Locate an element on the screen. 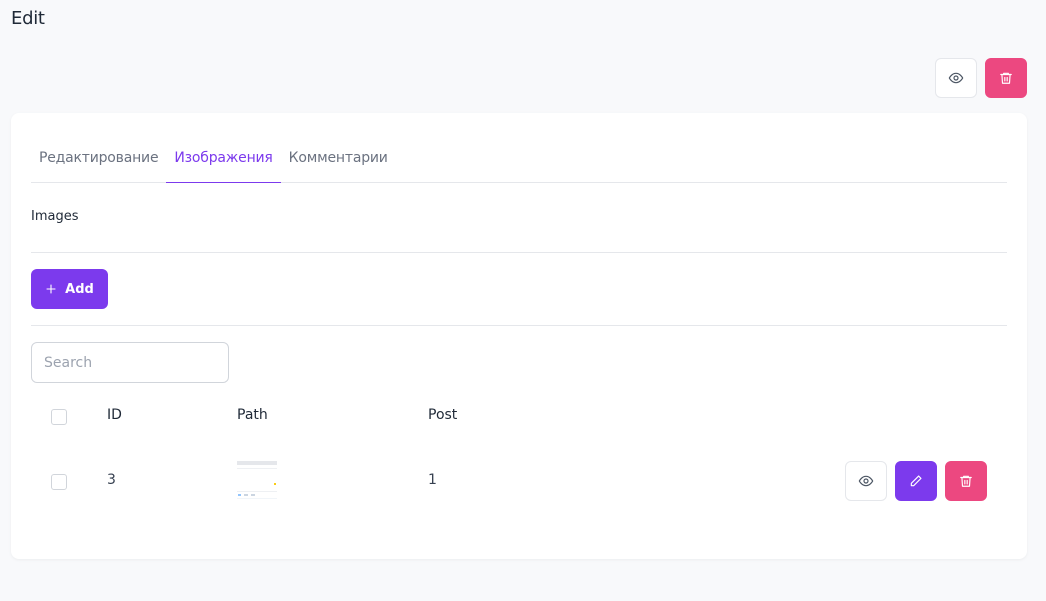 Image resolution: width=1046 pixels, height=601 pixels. pencil-icon is located at coordinates (916, 481).